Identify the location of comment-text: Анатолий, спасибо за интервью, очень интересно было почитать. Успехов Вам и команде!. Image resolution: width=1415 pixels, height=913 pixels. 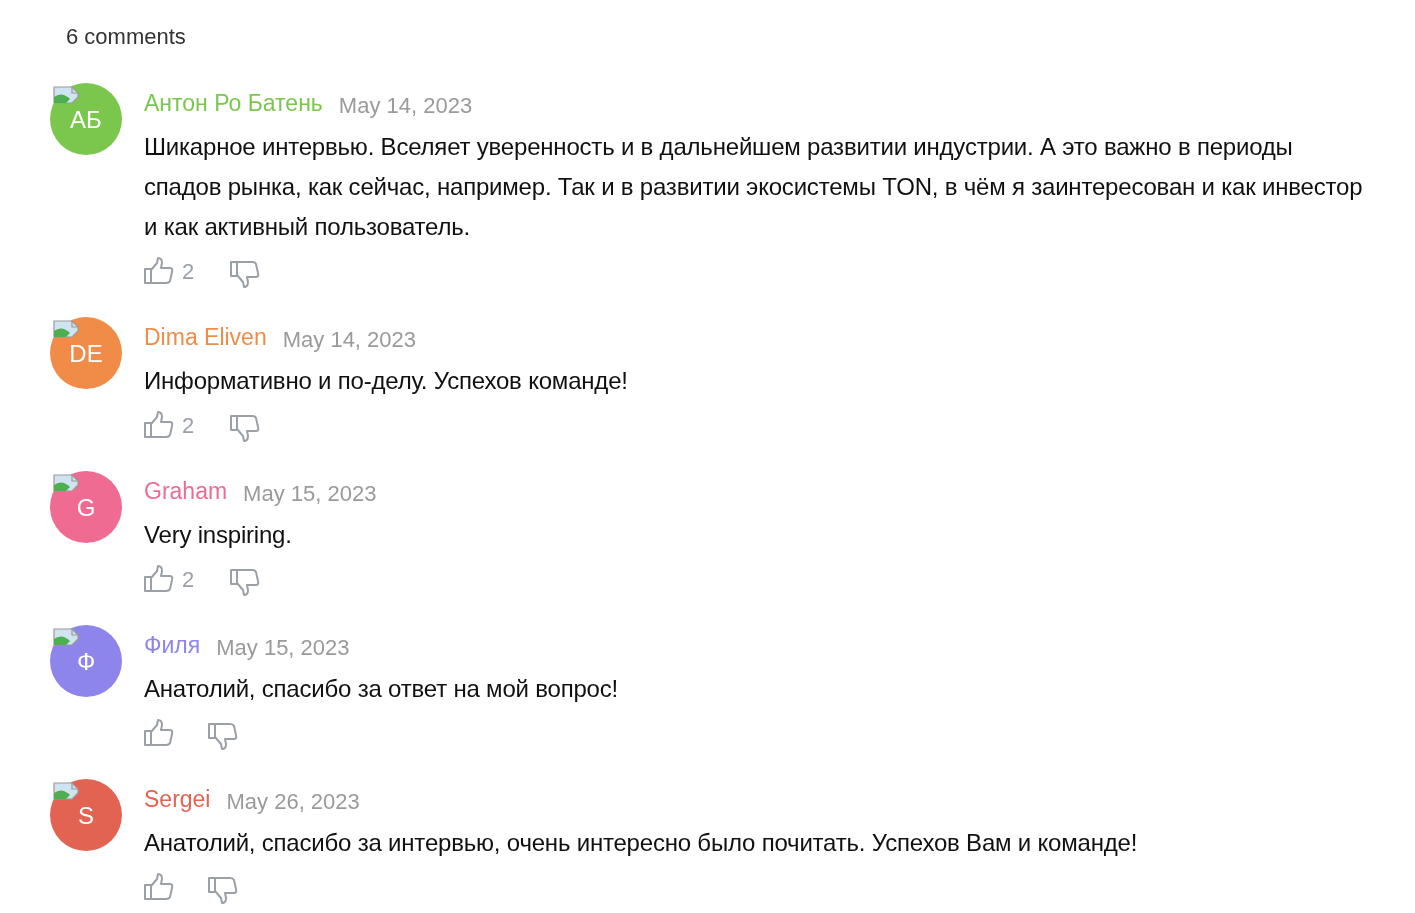
(641, 843).